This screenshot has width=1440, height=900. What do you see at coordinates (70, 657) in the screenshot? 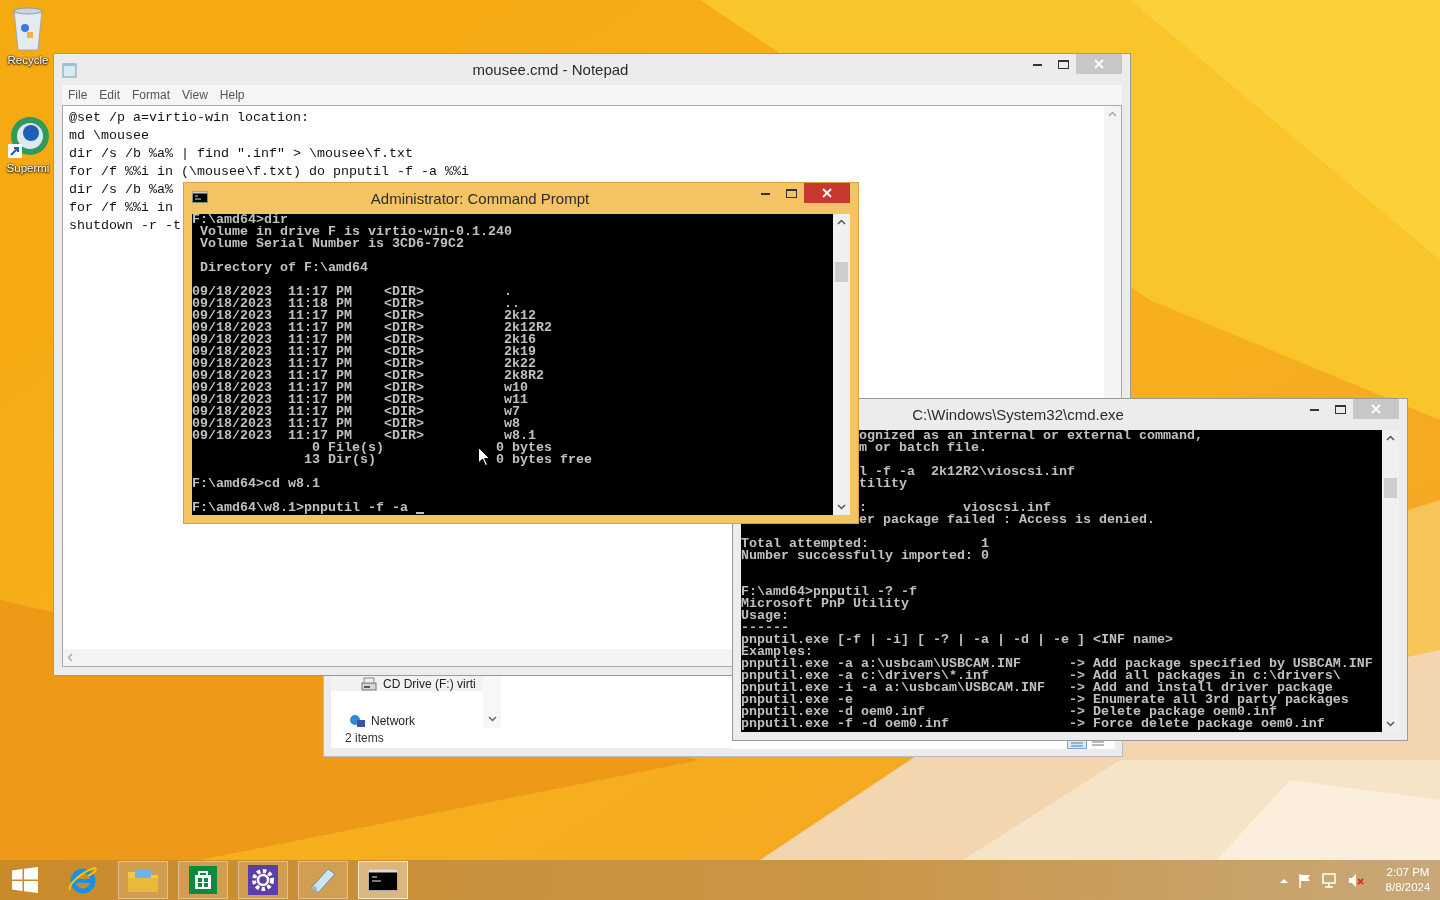
I see `scroll-left-icon` at bounding box center [70, 657].